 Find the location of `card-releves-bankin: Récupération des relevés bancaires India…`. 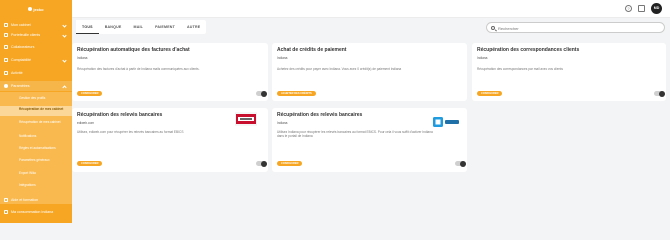

card-releves-bankin: Récupération des relevés bancaires India… is located at coordinates (369, 140).